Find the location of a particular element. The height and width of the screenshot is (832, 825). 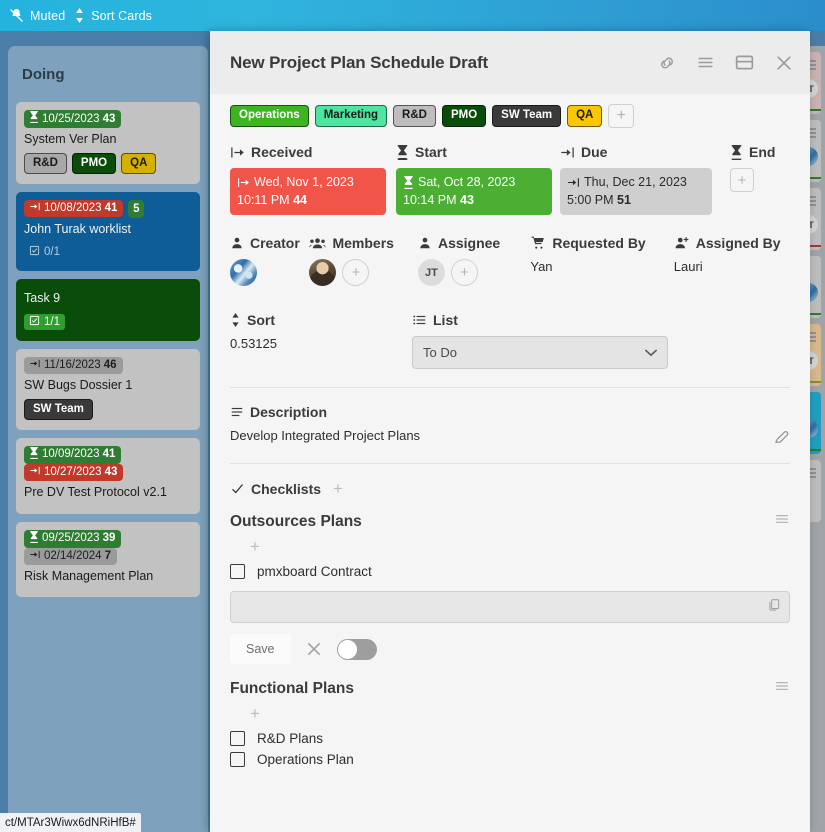

board-card: 11/16/2023 46 SW Bugs Dossier 1 SW Team is located at coordinates (108, 389).